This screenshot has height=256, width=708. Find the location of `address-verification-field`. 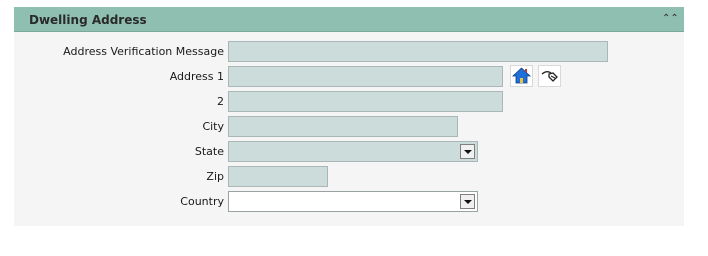

address-verification-field is located at coordinates (418, 51).